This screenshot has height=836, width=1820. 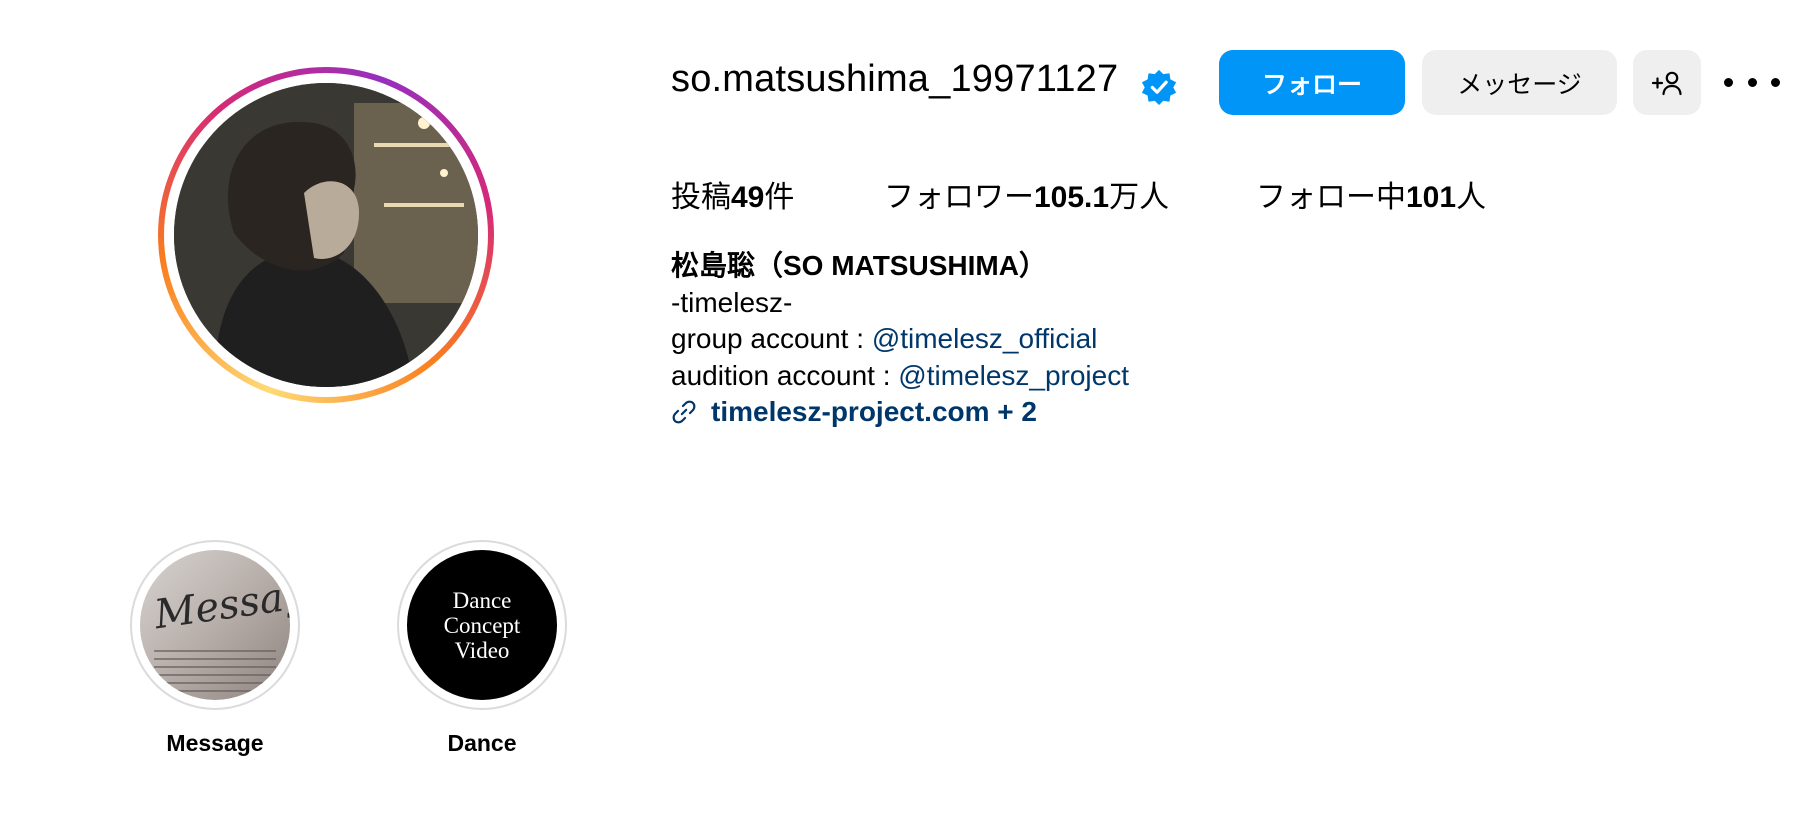 What do you see at coordinates (684, 412) in the screenshot?
I see `link-icon` at bounding box center [684, 412].